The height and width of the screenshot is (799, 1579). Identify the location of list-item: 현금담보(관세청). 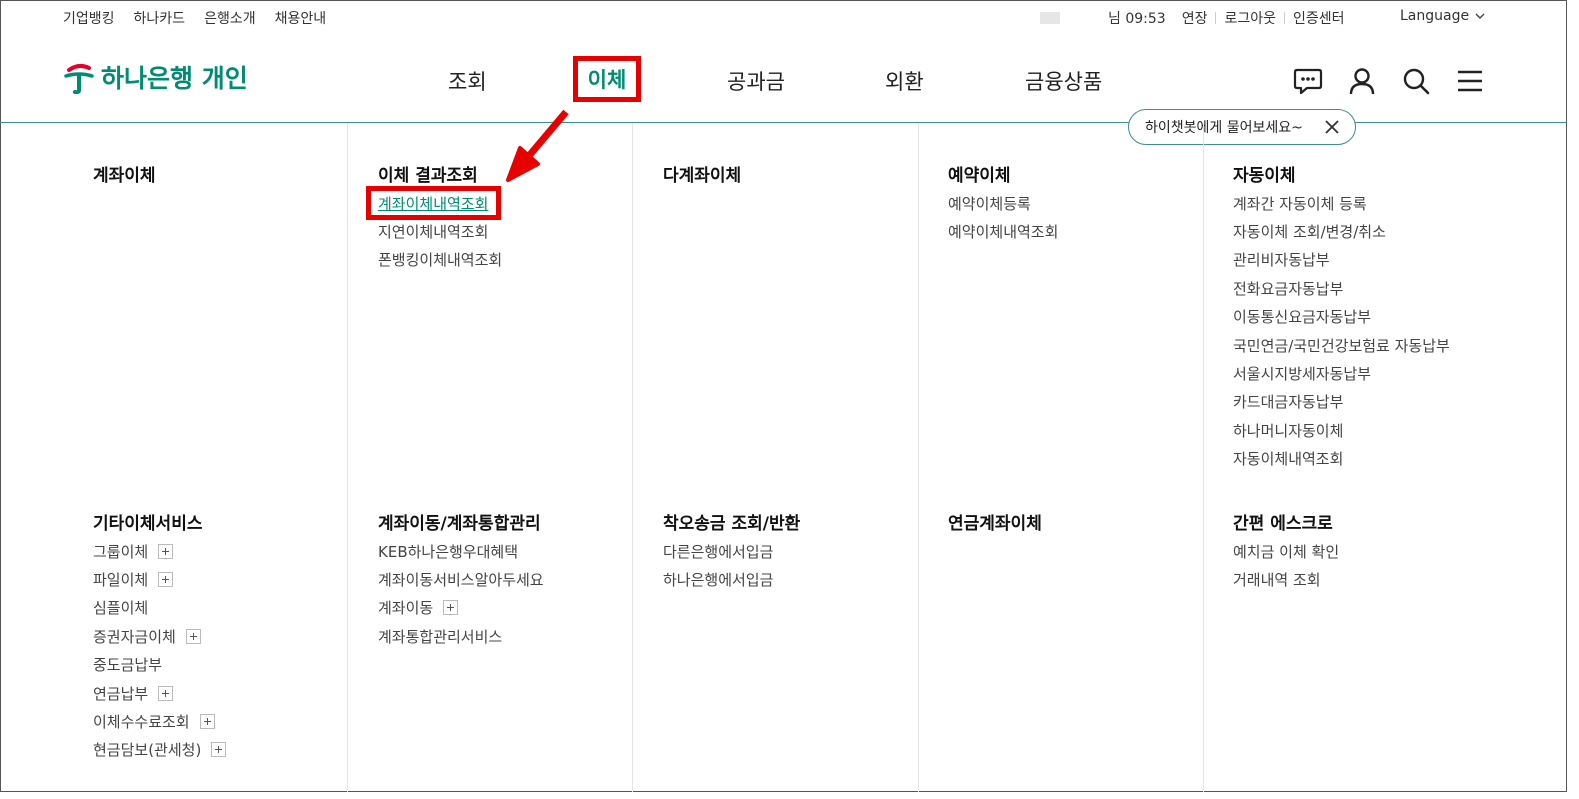
(160, 750).